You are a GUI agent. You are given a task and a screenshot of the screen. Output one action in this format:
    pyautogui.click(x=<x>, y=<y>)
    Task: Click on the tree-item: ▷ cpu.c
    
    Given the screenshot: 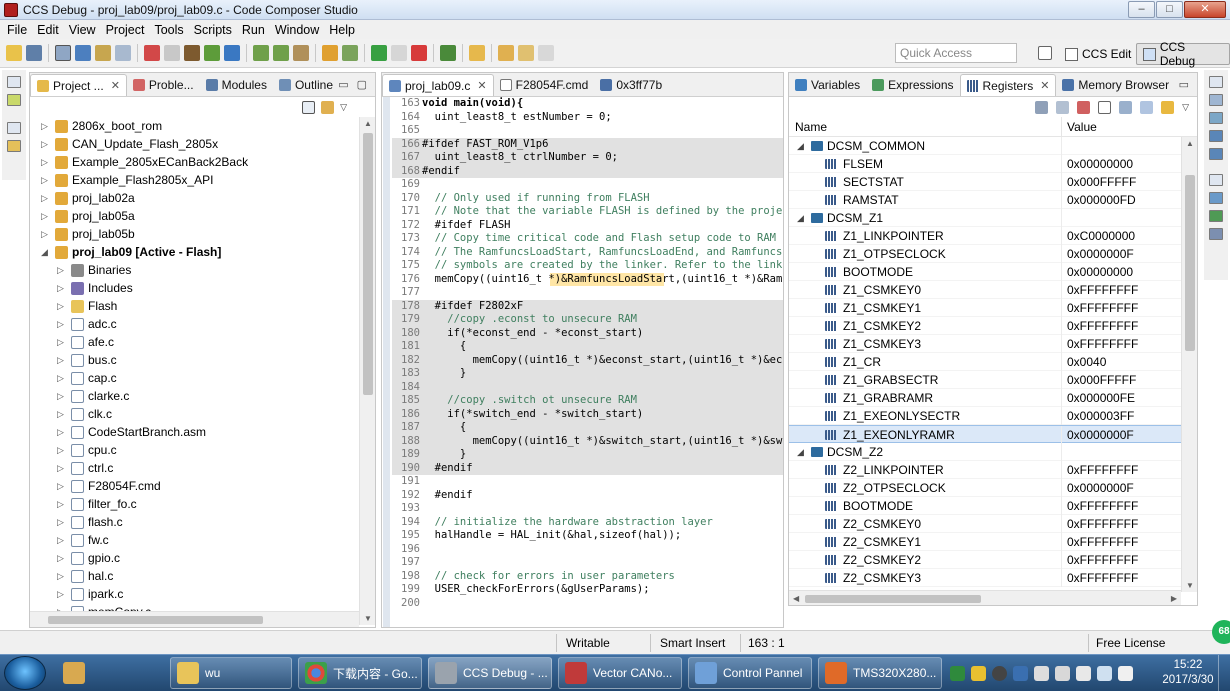 What is the action you would take?
    pyautogui.click(x=195, y=450)
    